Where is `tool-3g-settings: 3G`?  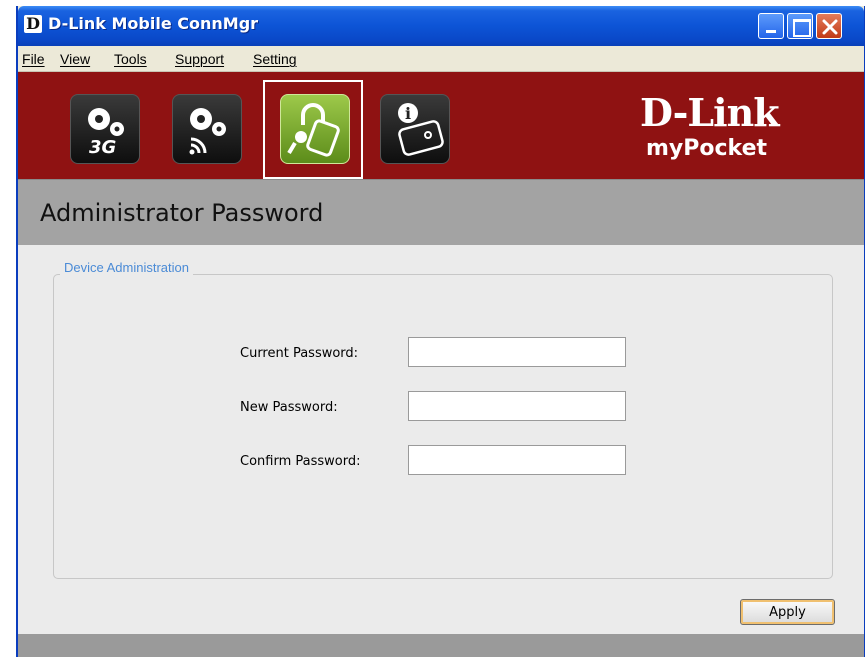
tool-3g-settings: 3G is located at coordinates (105, 129).